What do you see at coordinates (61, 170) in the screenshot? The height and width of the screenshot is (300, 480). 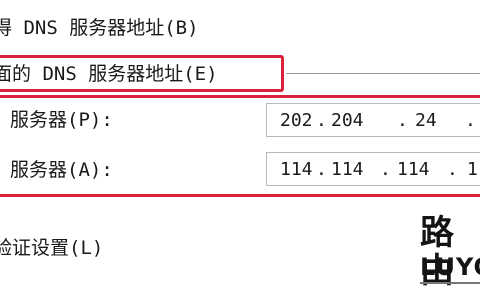 I see `alternate-dns-label: 服务器(A):` at bounding box center [61, 170].